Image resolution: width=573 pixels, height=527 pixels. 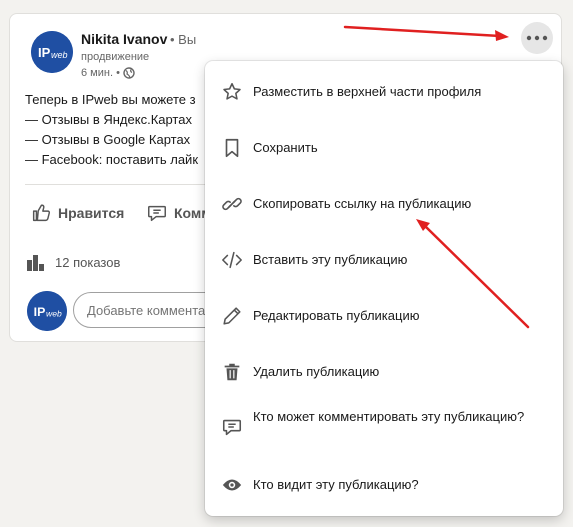 I want to click on menu-item-copy-link: Скопировать ссылку на публикацию, so click(x=384, y=204).